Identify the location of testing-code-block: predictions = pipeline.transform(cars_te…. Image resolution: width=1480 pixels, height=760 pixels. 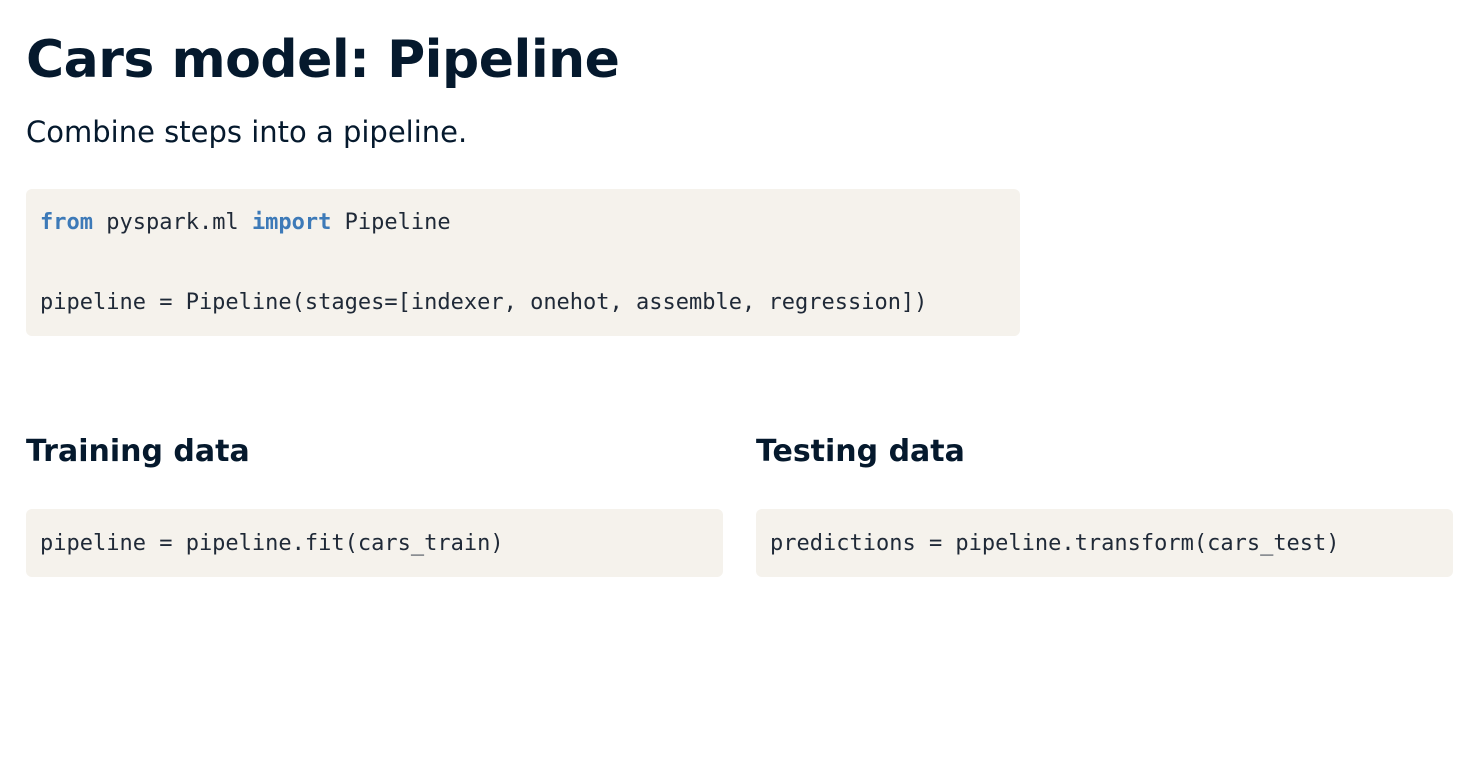
(1104, 543).